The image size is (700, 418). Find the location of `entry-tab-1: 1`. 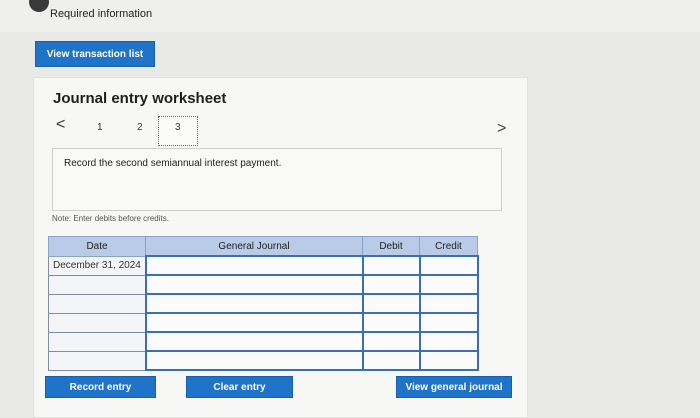

entry-tab-1: 1 is located at coordinates (100, 127).